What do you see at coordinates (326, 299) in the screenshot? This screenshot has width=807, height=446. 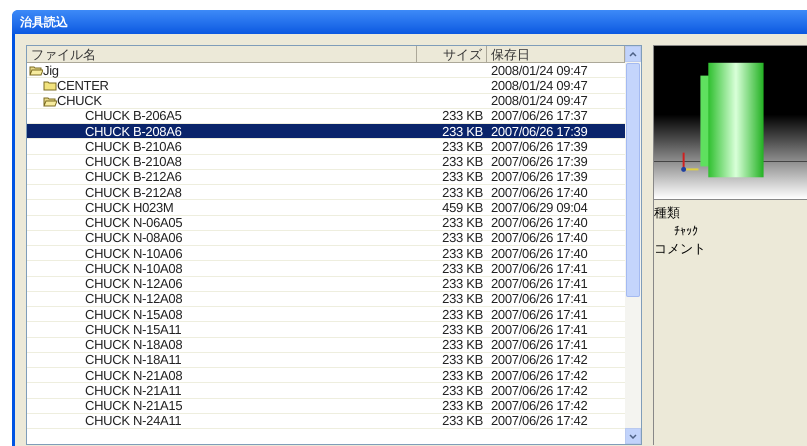 I see `file-row: CHUCK N-12A08 233 KB 2007/06/26 17:41` at bounding box center [326, 299].